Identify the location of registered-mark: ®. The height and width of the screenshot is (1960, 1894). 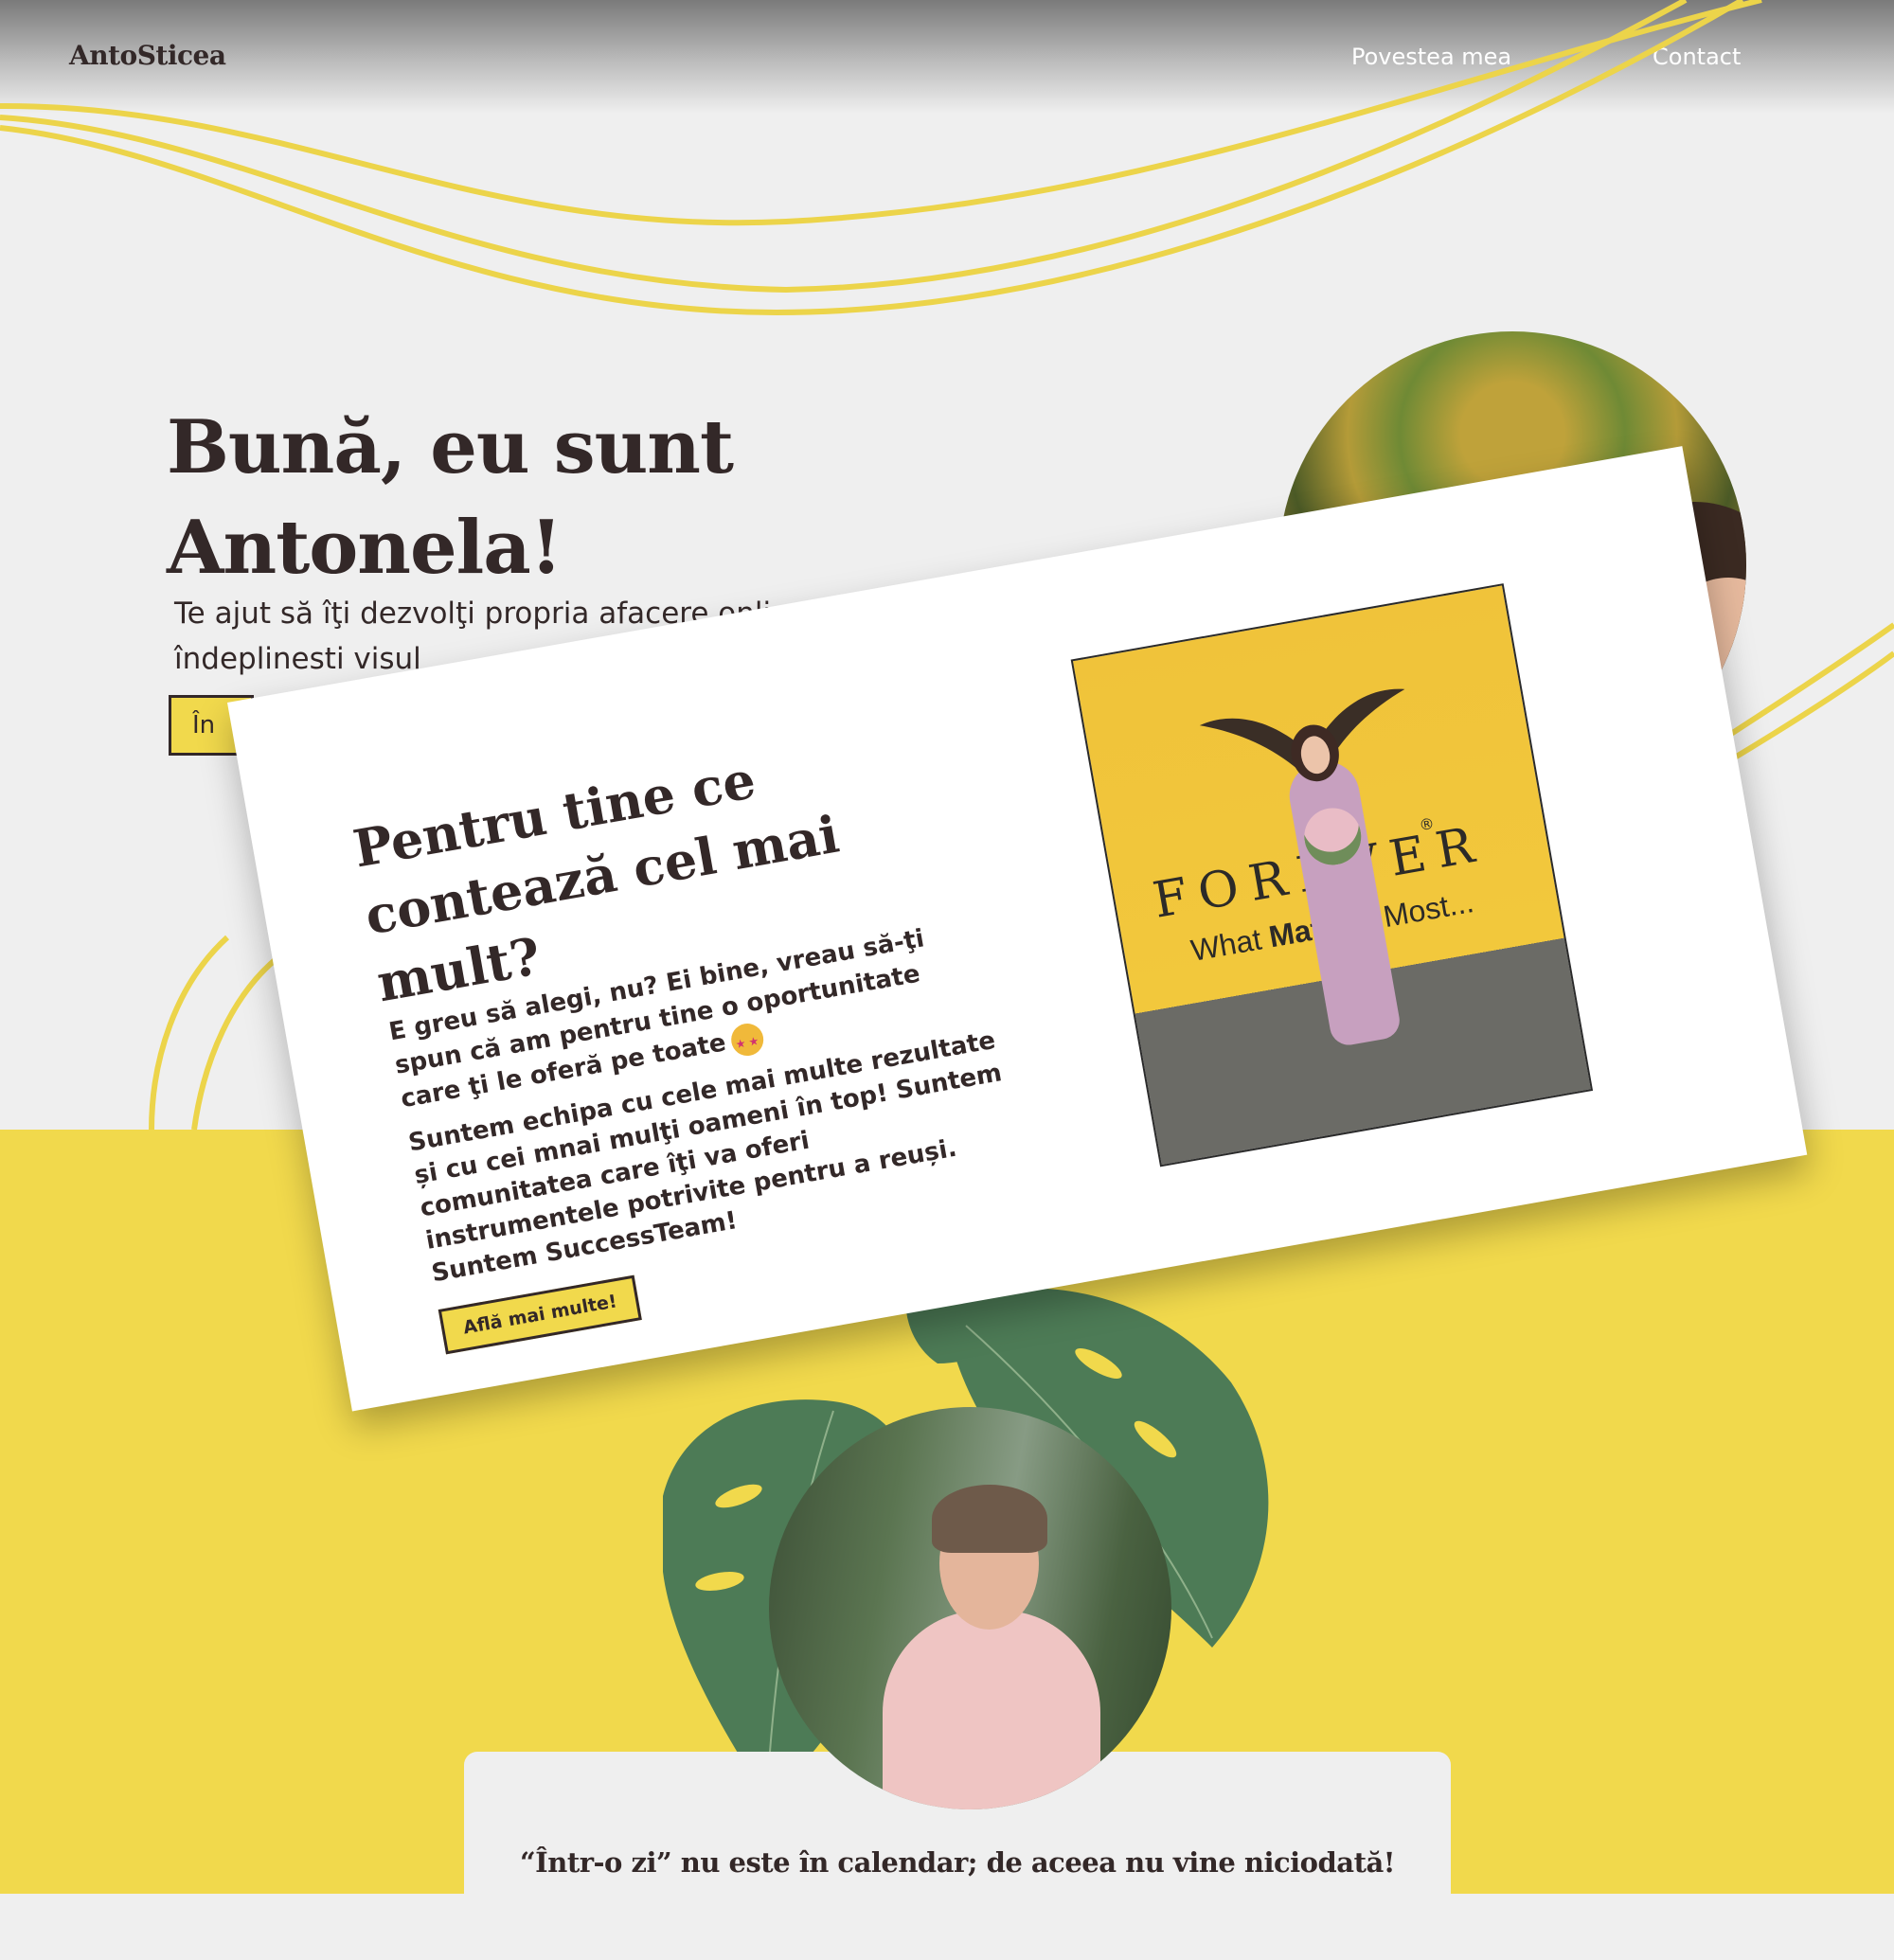
(1427, 824).